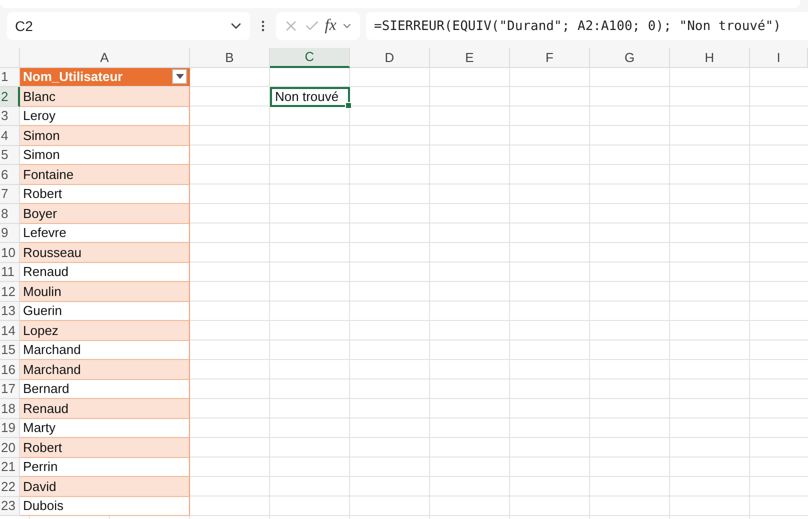 Image resolution: width=808 pixels, height=519 pixels. I want to click on row-number: 14, so click(10, 330).